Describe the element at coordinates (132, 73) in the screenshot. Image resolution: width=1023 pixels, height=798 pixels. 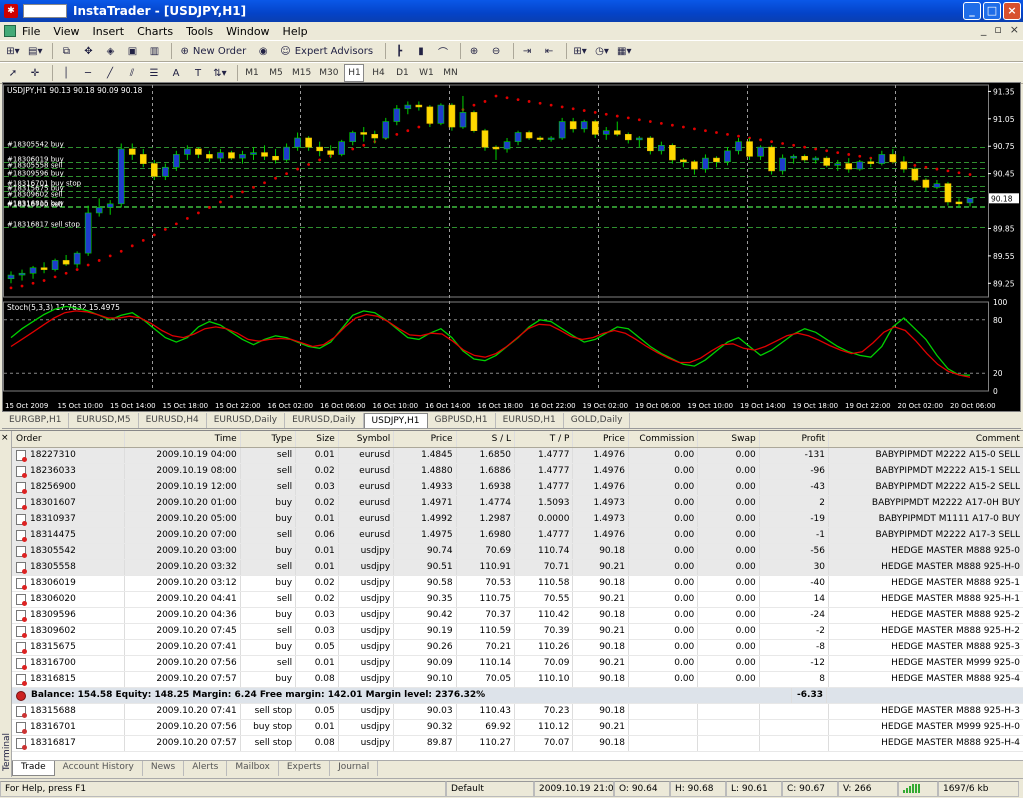
I see `channel-icon: ⫽` at that location.